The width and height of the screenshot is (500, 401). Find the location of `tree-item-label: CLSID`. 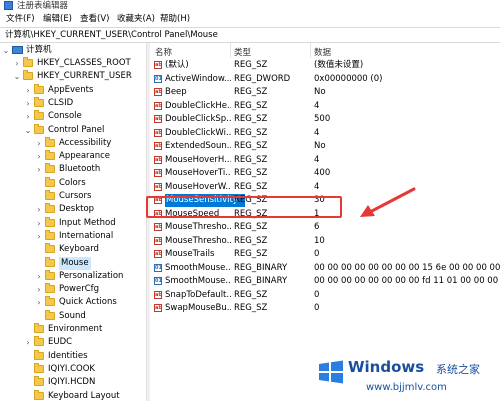

tree-item-label: CLSID is located at coordinates (61, 102).